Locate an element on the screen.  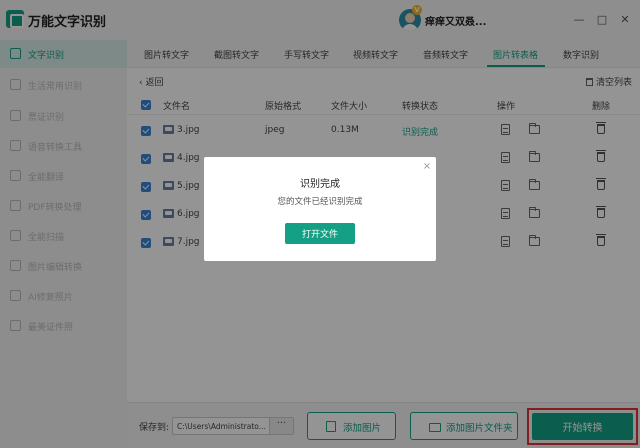
dialog-message: 您的文件已经识别完成 is located at coordinates (320, 202).